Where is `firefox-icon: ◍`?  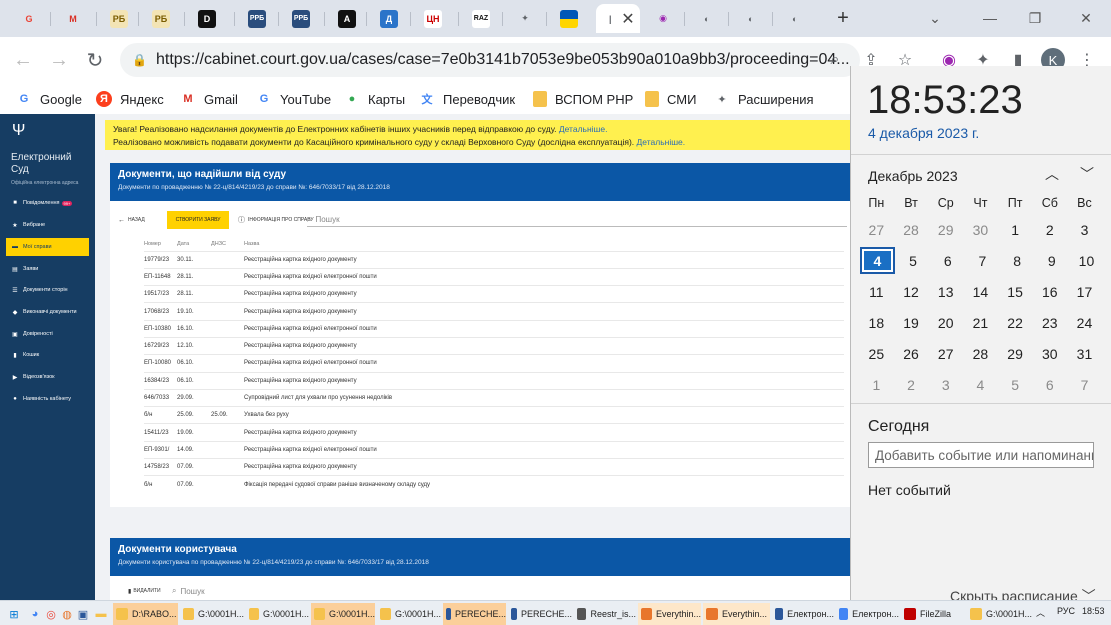 firefox-icon: ◍ is located at coordinates (67, 614).